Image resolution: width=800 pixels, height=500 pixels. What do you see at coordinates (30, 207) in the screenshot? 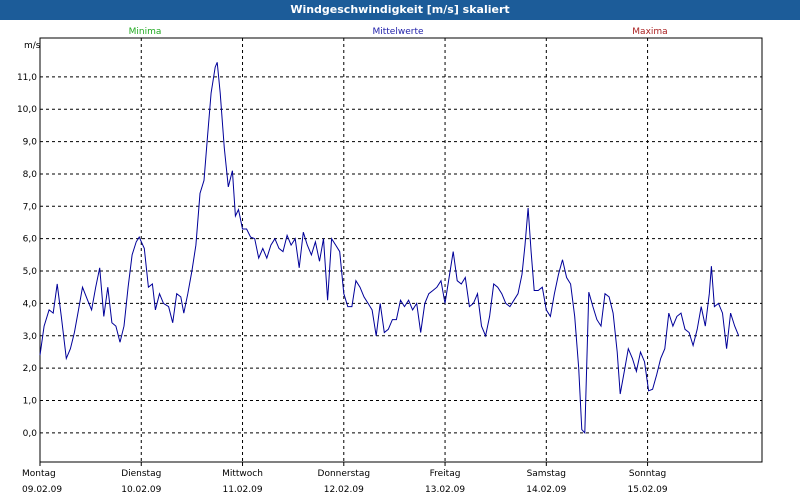
I see `y-tick-label: 7,0` at bounding box center [30, 207].